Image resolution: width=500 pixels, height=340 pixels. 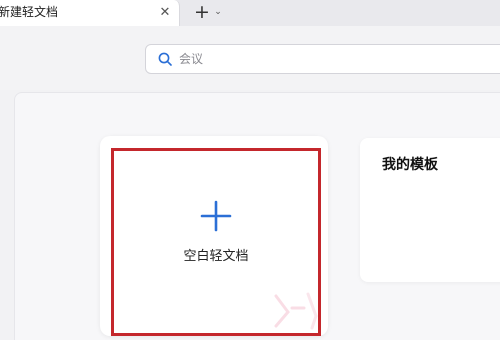 I want to click on search-icon, so click(x=165, y=59).